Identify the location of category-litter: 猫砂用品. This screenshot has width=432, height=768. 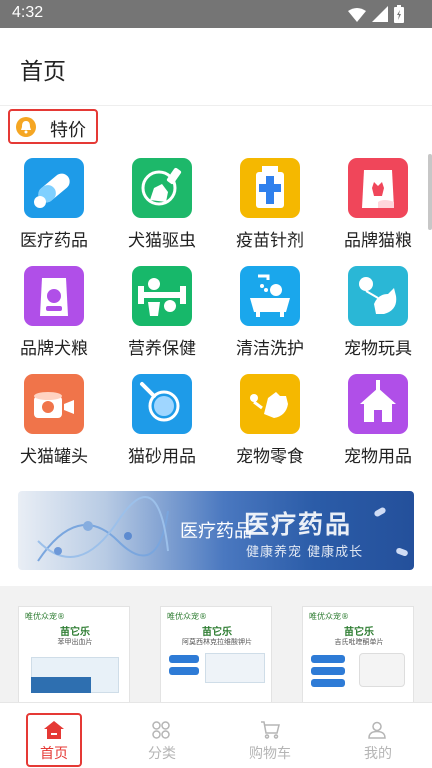
(162, 426).